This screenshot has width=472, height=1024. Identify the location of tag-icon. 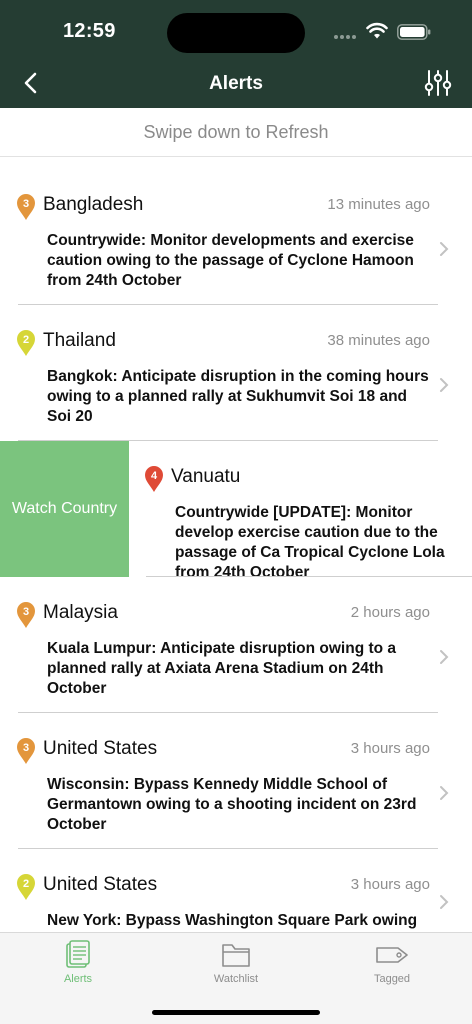
(392, 955).